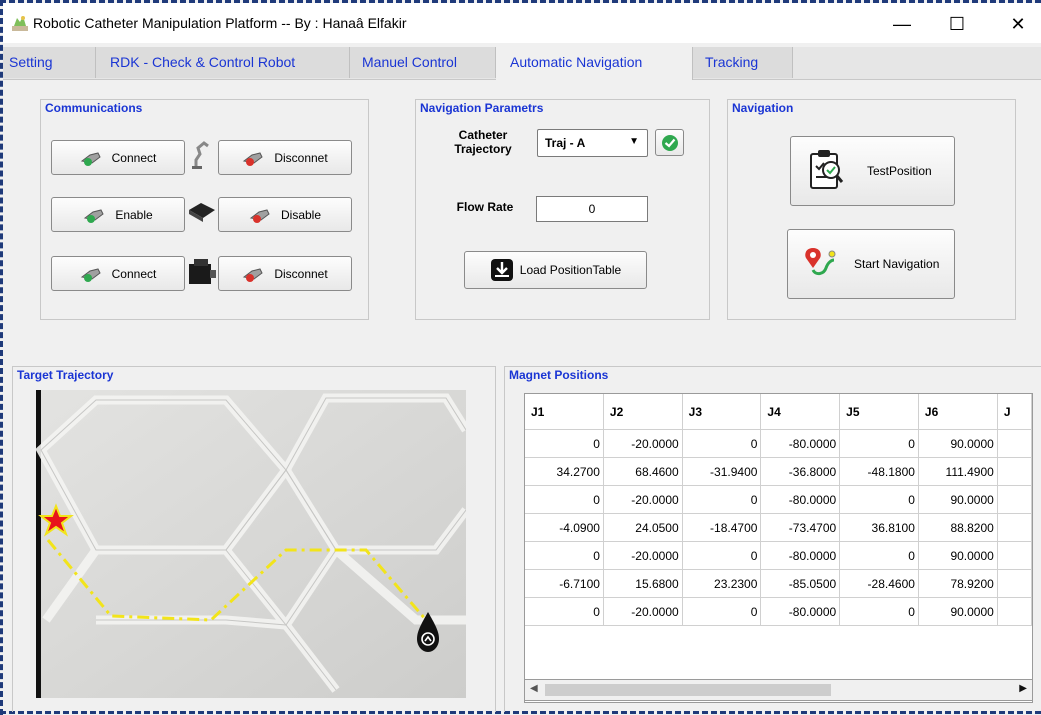  Describe the element at coordinates (118, 273) in the screenshot. I see `connect-device-button: Connect` at that location.